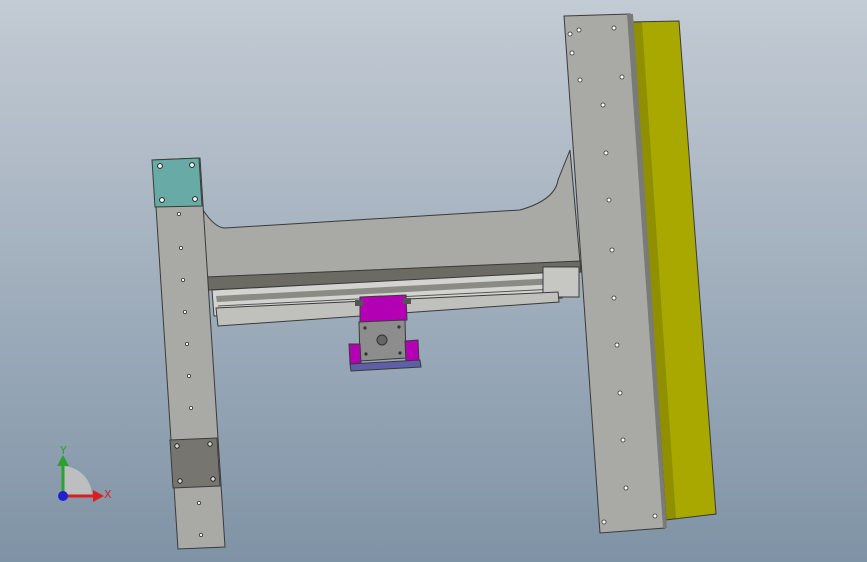 The height and width of the screenshot is (562, 867). Describe the element at coordinates (195, 463) in the screenshot. I see `bottom-mount-plate` at that location.